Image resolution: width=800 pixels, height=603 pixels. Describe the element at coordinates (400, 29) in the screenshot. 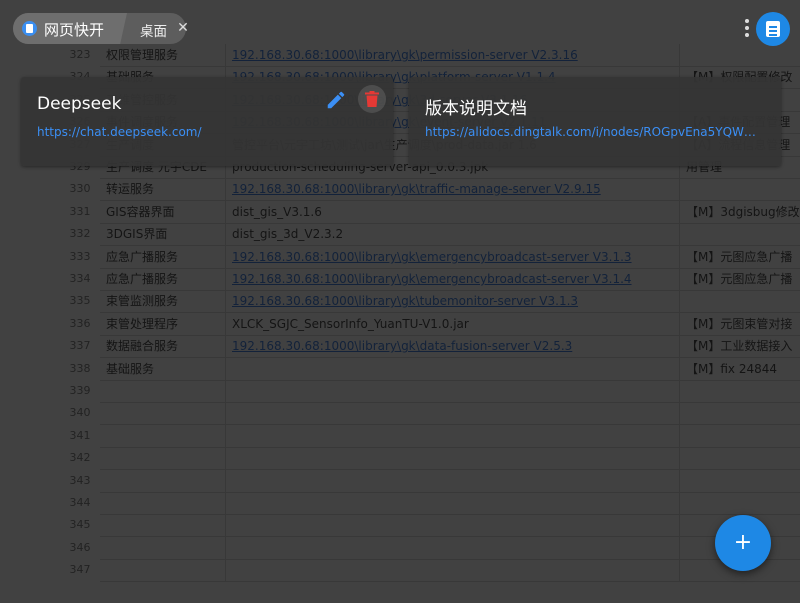

I see `top-bar: 网页快开 桌面 ✕` at that location.